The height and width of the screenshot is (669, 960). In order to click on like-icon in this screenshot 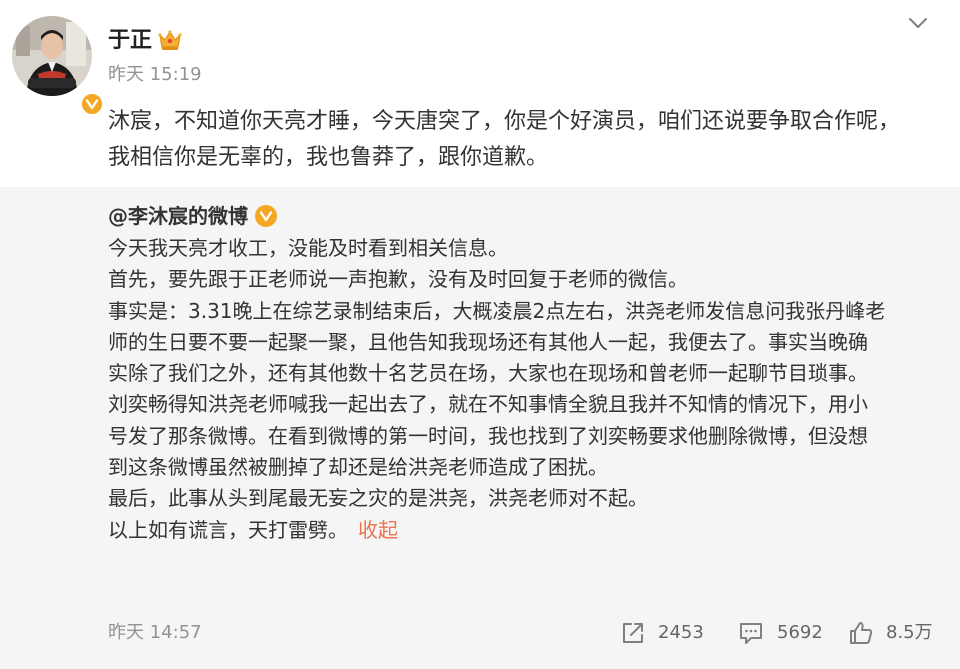, I will do `click(861, 633)`.